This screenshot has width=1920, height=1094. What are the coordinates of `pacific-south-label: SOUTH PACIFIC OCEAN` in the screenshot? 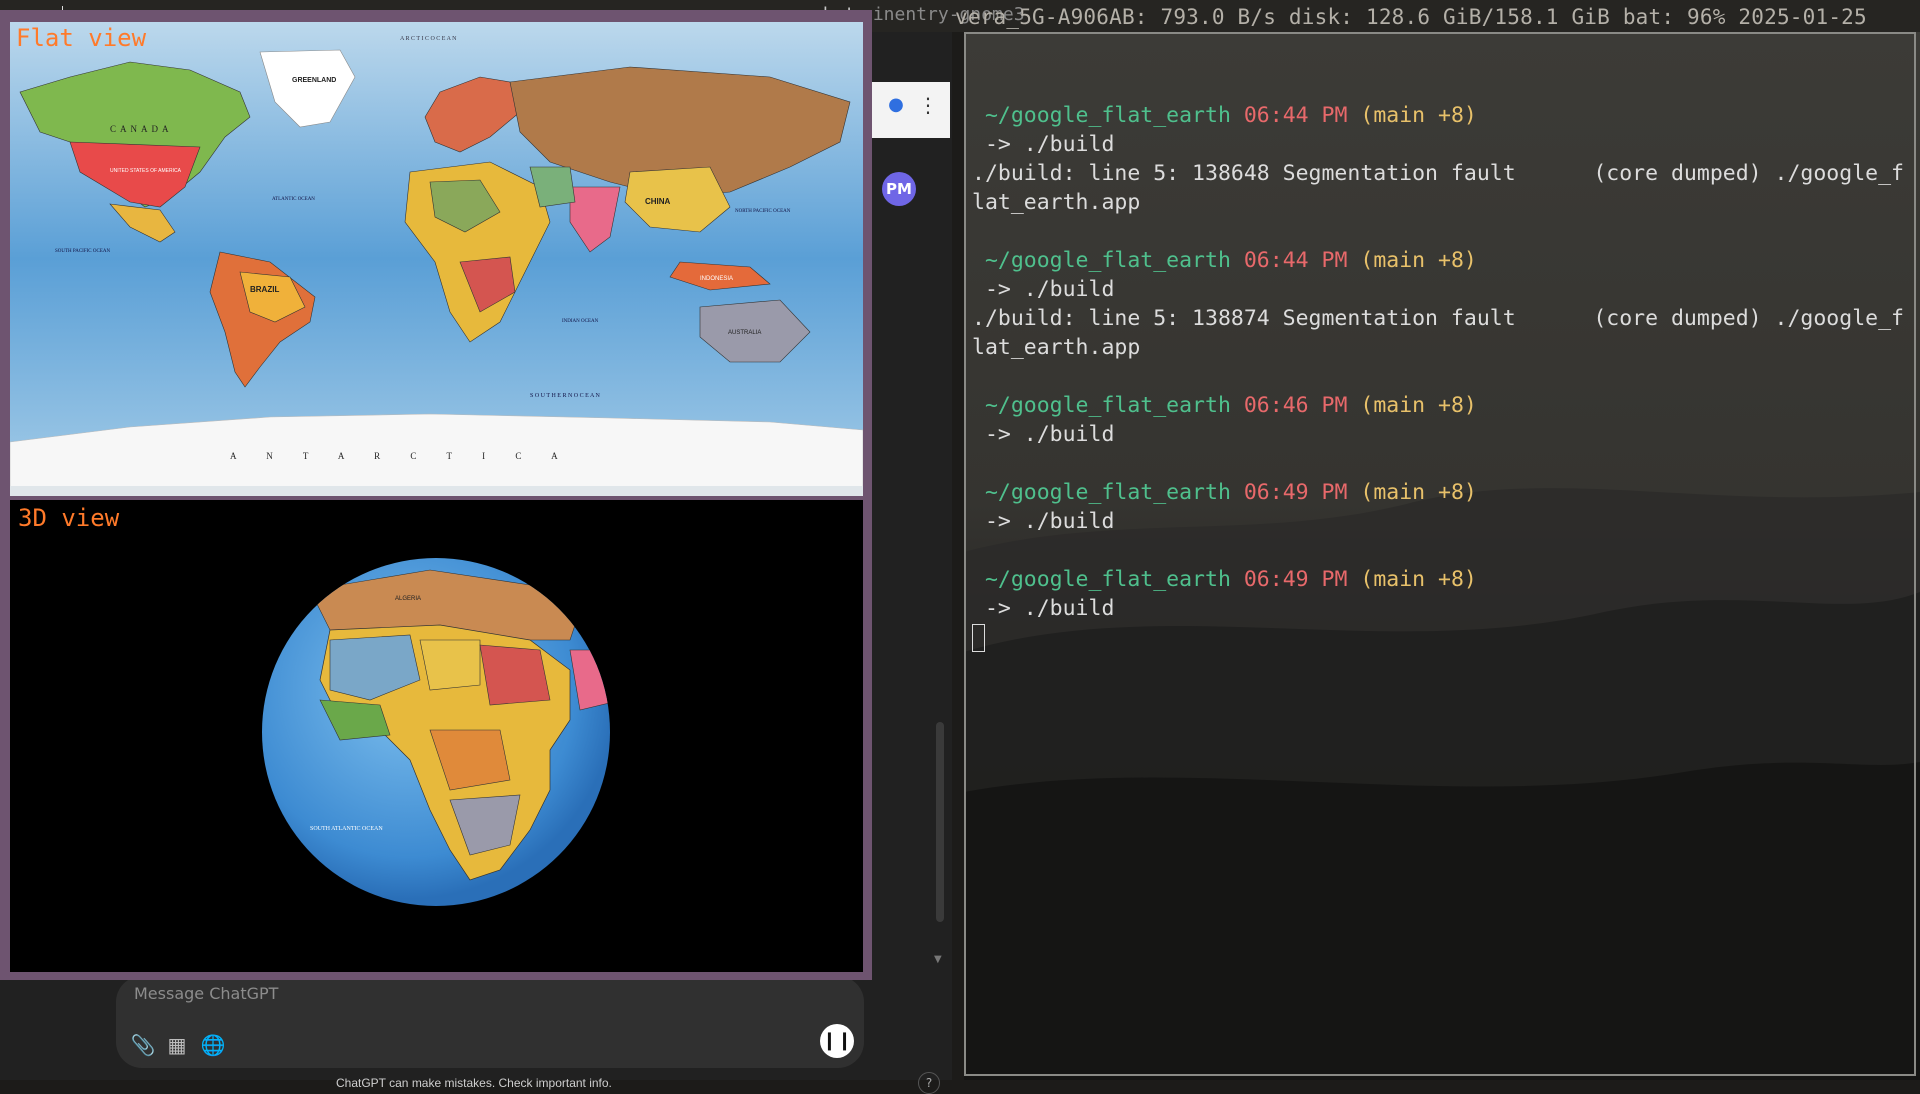 It's located at (82, 251).